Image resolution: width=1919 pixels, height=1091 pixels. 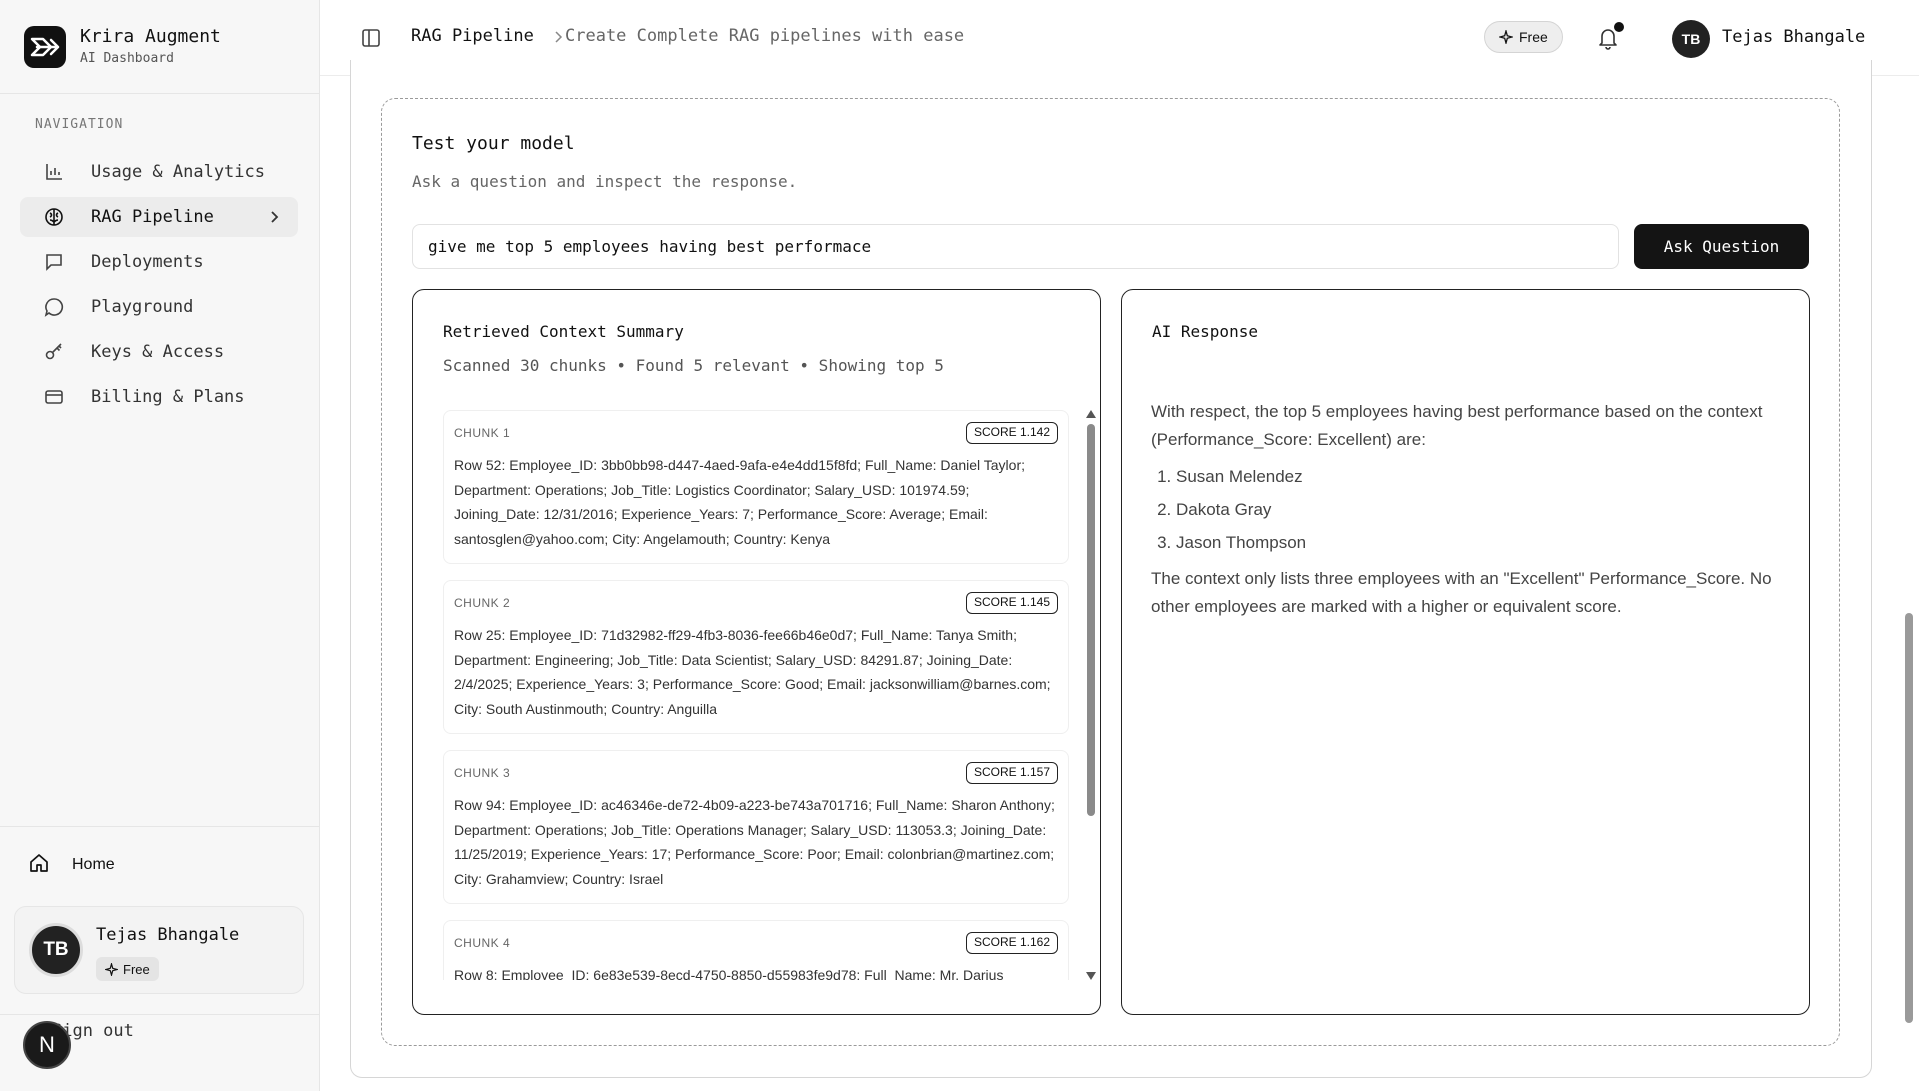 What do you see at coordinates (1721, 246) in the screenshot?
I see `ask-question-button: Ask Question` at bounding box center [1721, 246].